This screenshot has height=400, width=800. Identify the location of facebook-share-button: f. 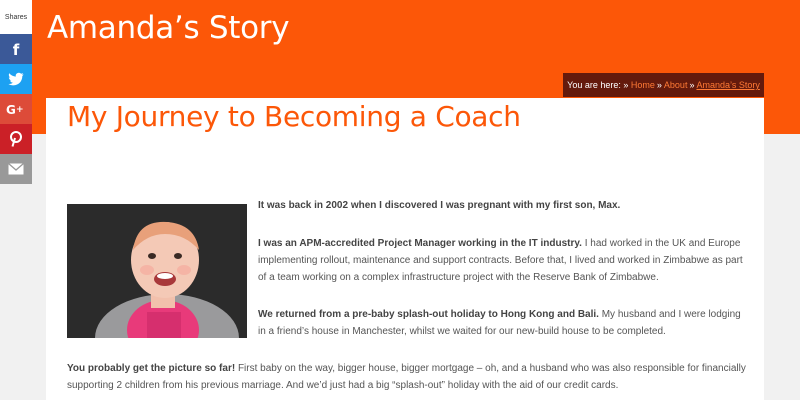
(16, 49).